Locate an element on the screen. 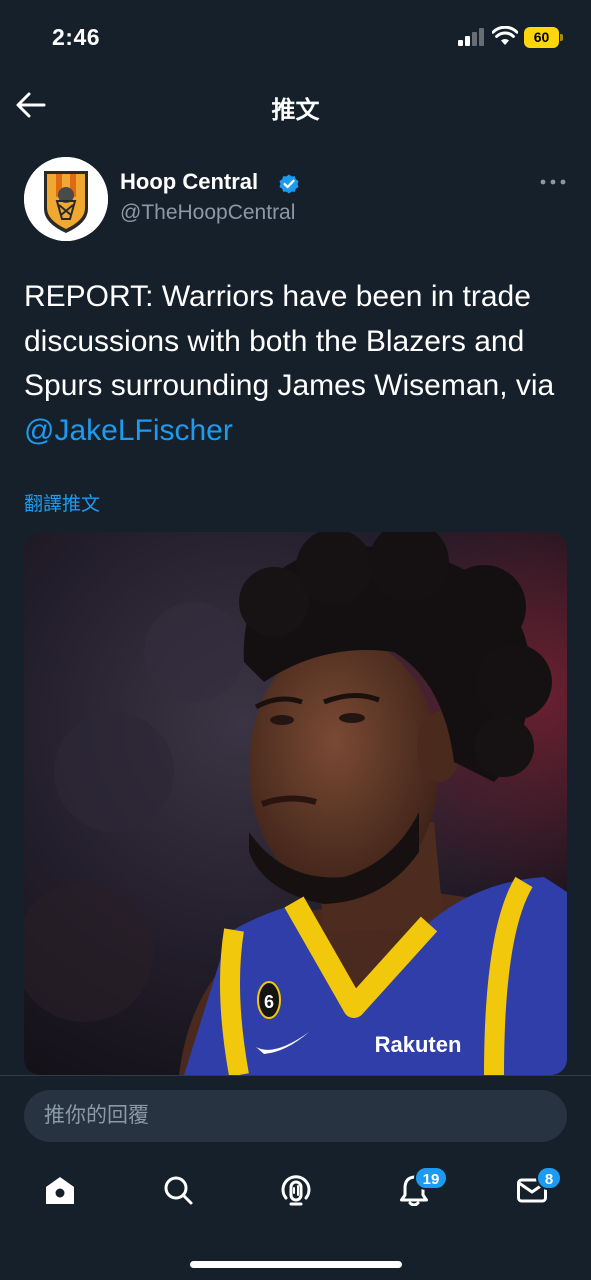 This screenshot has width=591, height=1280. home-icon is located at coordinates (60, 1190).